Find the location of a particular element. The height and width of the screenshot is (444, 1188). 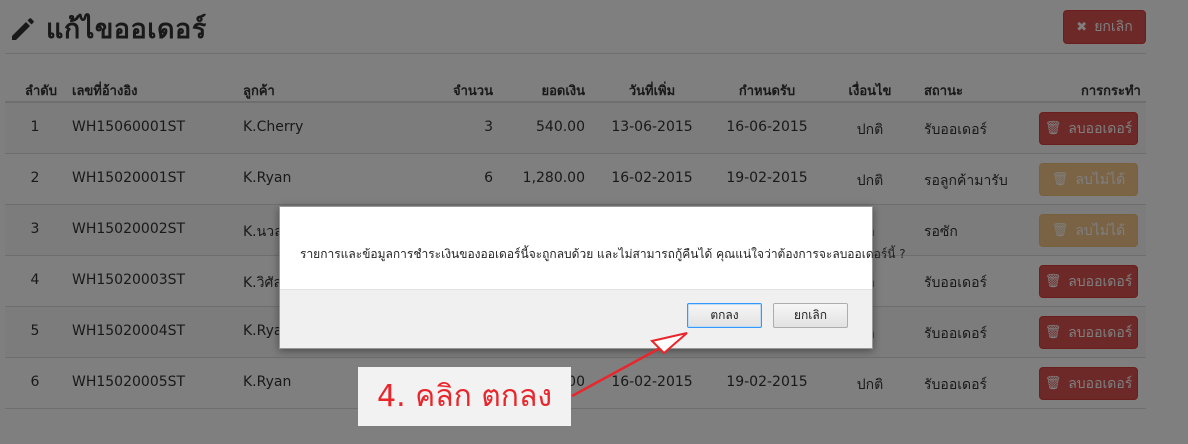

annotation-callout: 4. คลิก ตกลง is located at coordinates (464, 396).